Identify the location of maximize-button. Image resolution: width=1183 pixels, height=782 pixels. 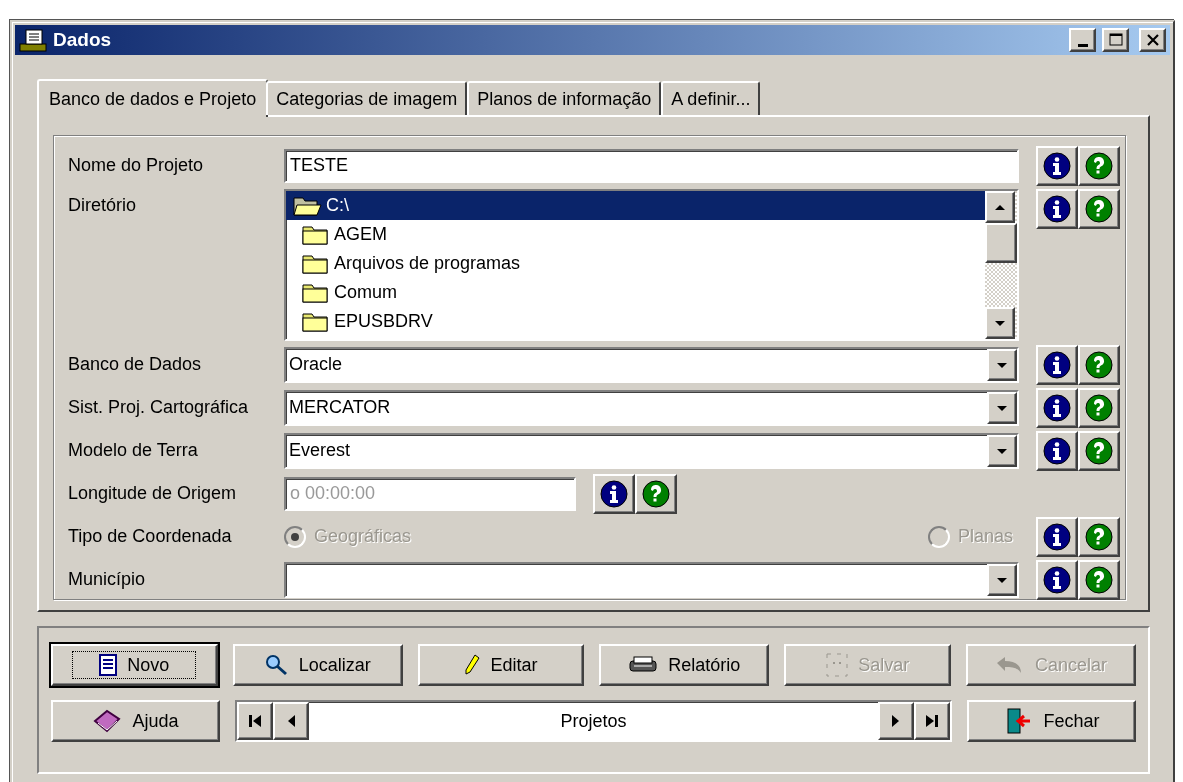
(1115, 40).